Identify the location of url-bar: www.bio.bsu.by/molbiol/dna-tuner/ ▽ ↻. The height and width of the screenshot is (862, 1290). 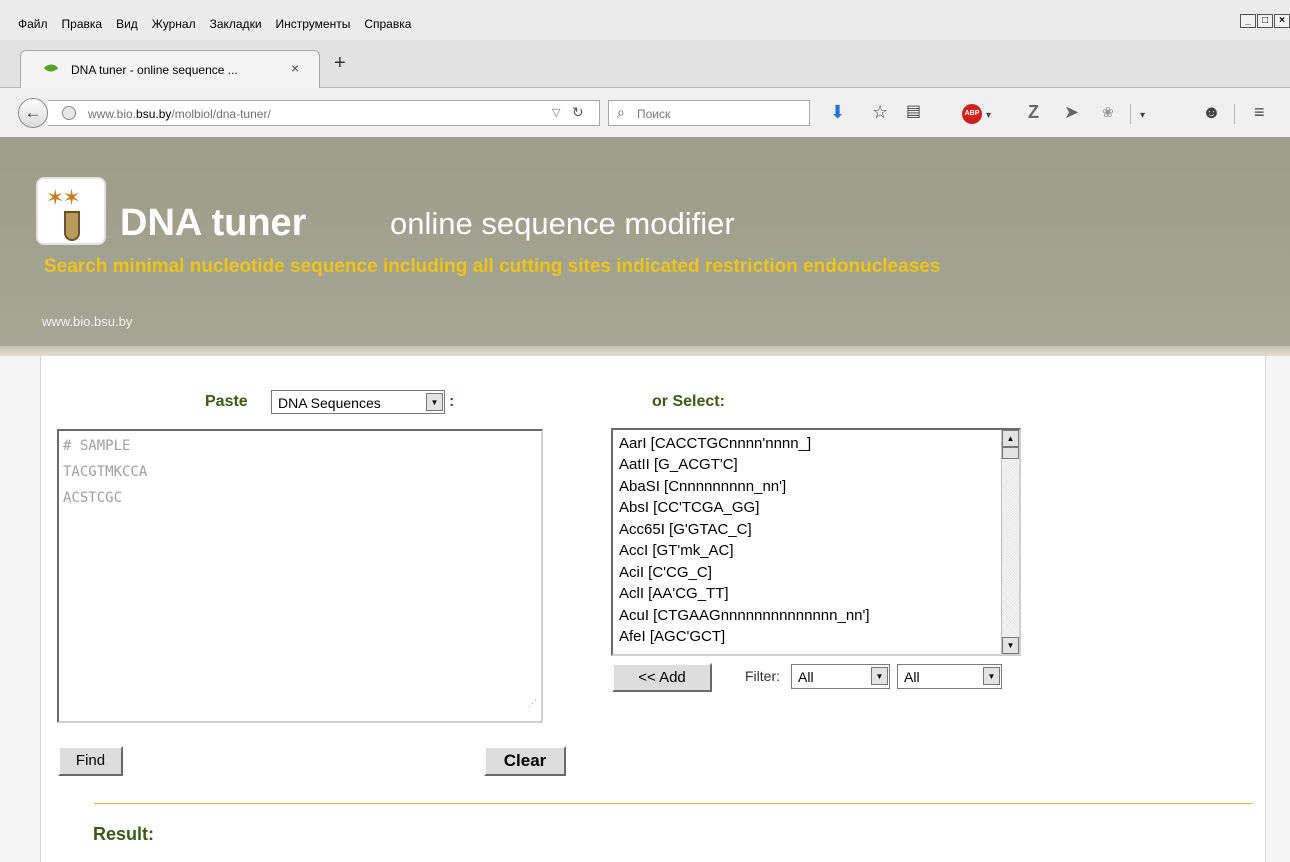
(324, 113).